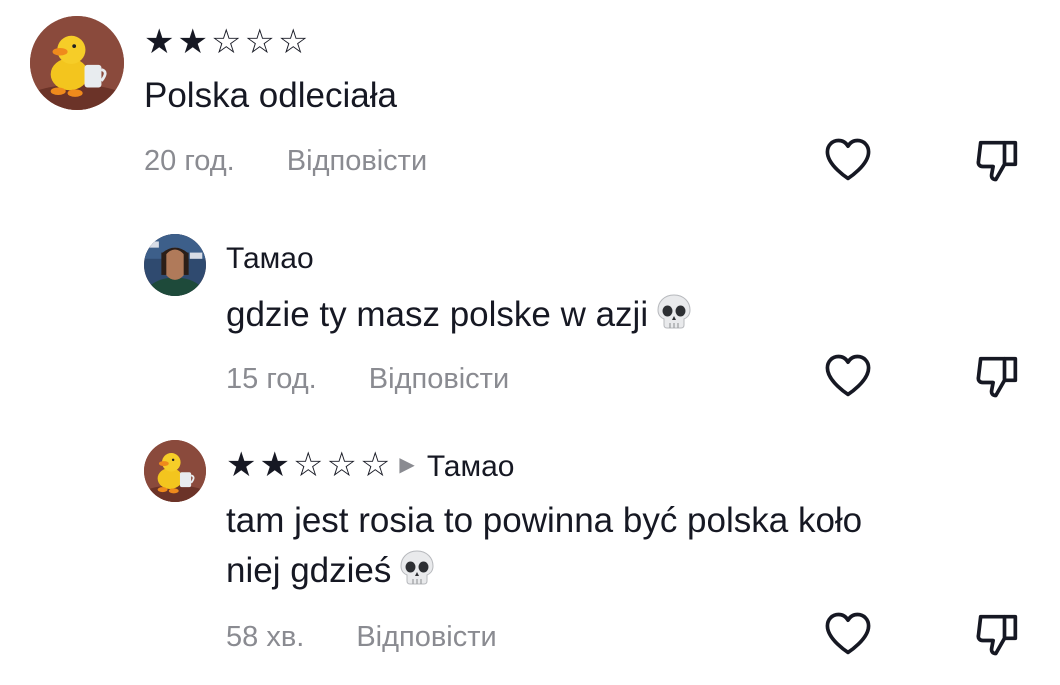 Image resolution: width=1060 pixels, height=685 pixels. I want to click on reply-to-username: Тамао, so click(471, 466).